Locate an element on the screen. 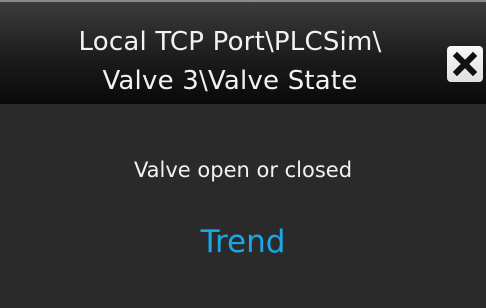 The width and height of the screenshot is (486, 308). close-button is located at coordinates (465, 64).